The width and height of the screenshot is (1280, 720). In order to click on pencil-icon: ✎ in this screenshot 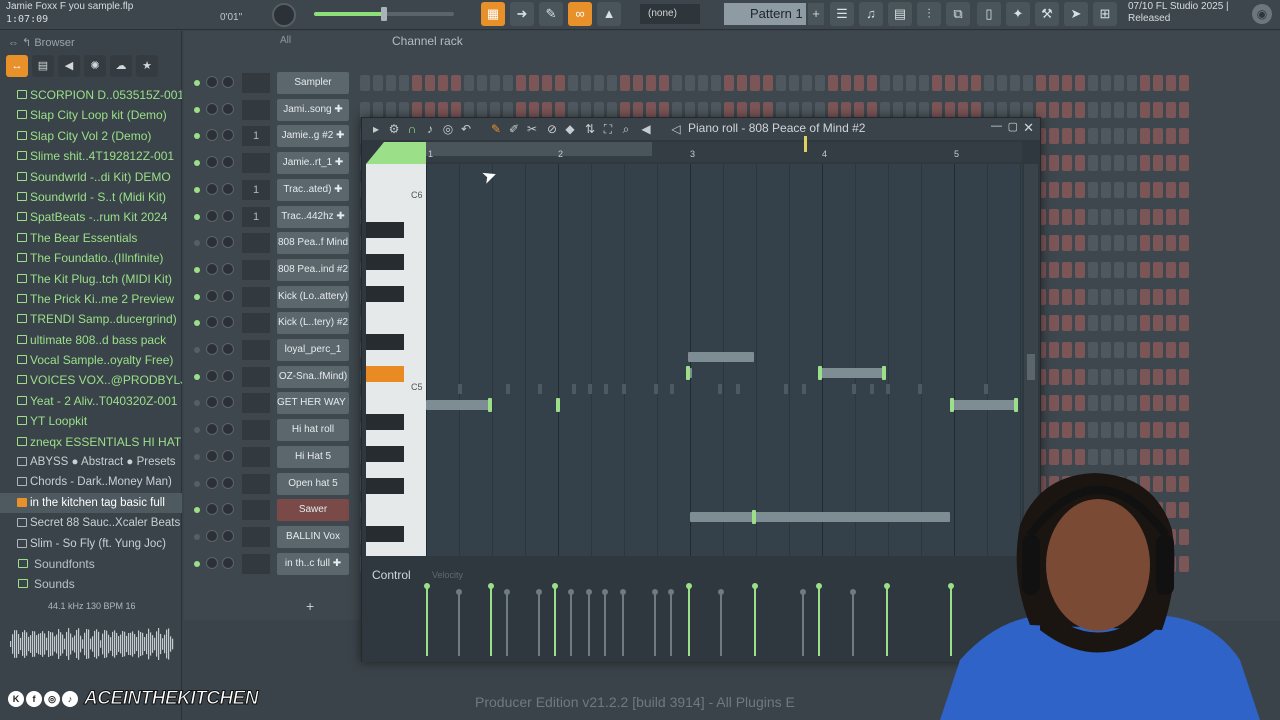, I will do `click(551, 14)`.